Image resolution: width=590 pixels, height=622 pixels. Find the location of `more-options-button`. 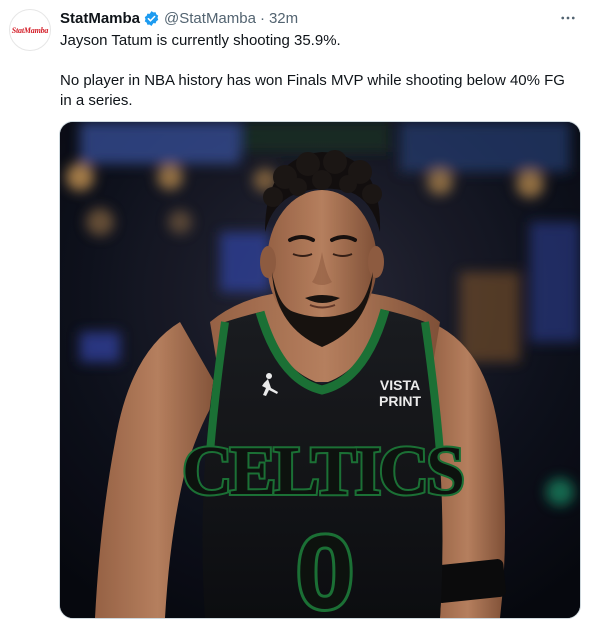

more-options-button is located at coordinates (568, 18).